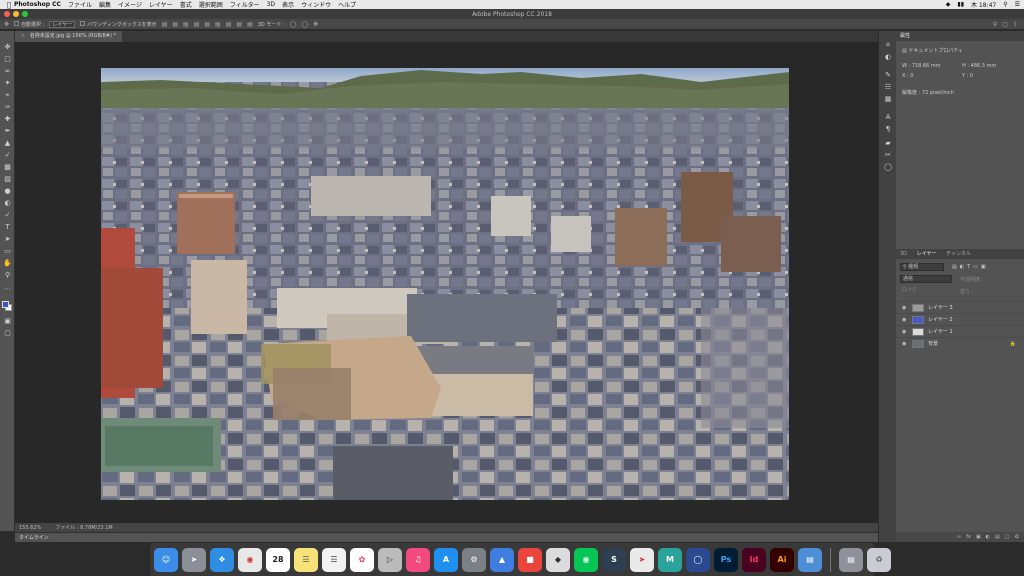  I want to click on auto-select-target-dropdown: レイヤー, so click(62, 24).